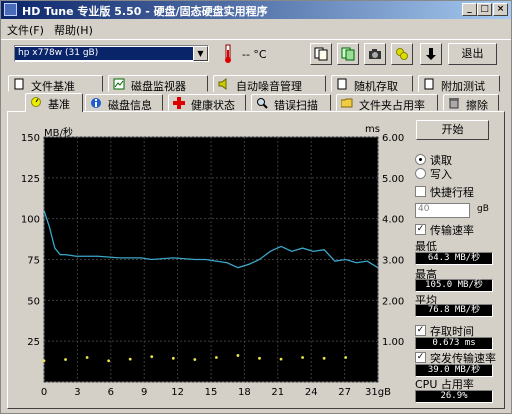 The height and width of the screenshot is (414, 512). What do you see at coordinates (420, 330) in the screenshot?
I see `access-time-checkbox: ✓` at bounding box center [420, 330].